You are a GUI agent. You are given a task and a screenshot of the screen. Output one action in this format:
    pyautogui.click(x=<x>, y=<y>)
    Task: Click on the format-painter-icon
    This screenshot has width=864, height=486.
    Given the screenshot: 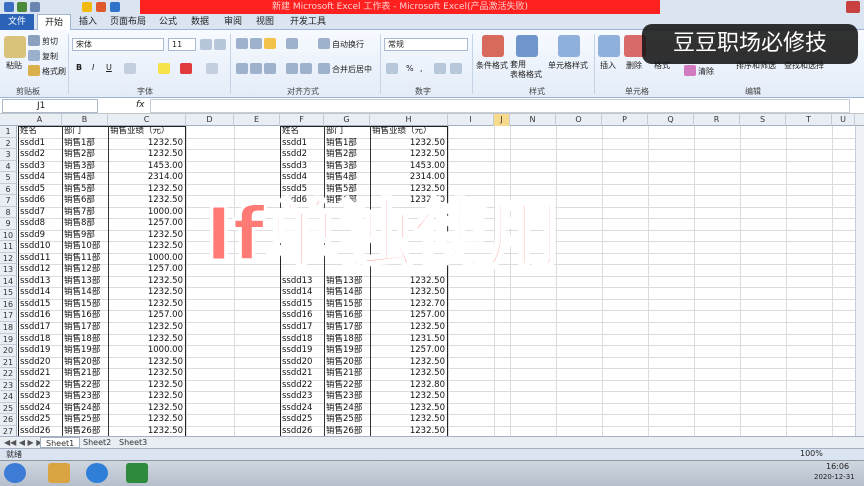 What is the action you would take?
    pyautogui.click(x=34, y=70)
    